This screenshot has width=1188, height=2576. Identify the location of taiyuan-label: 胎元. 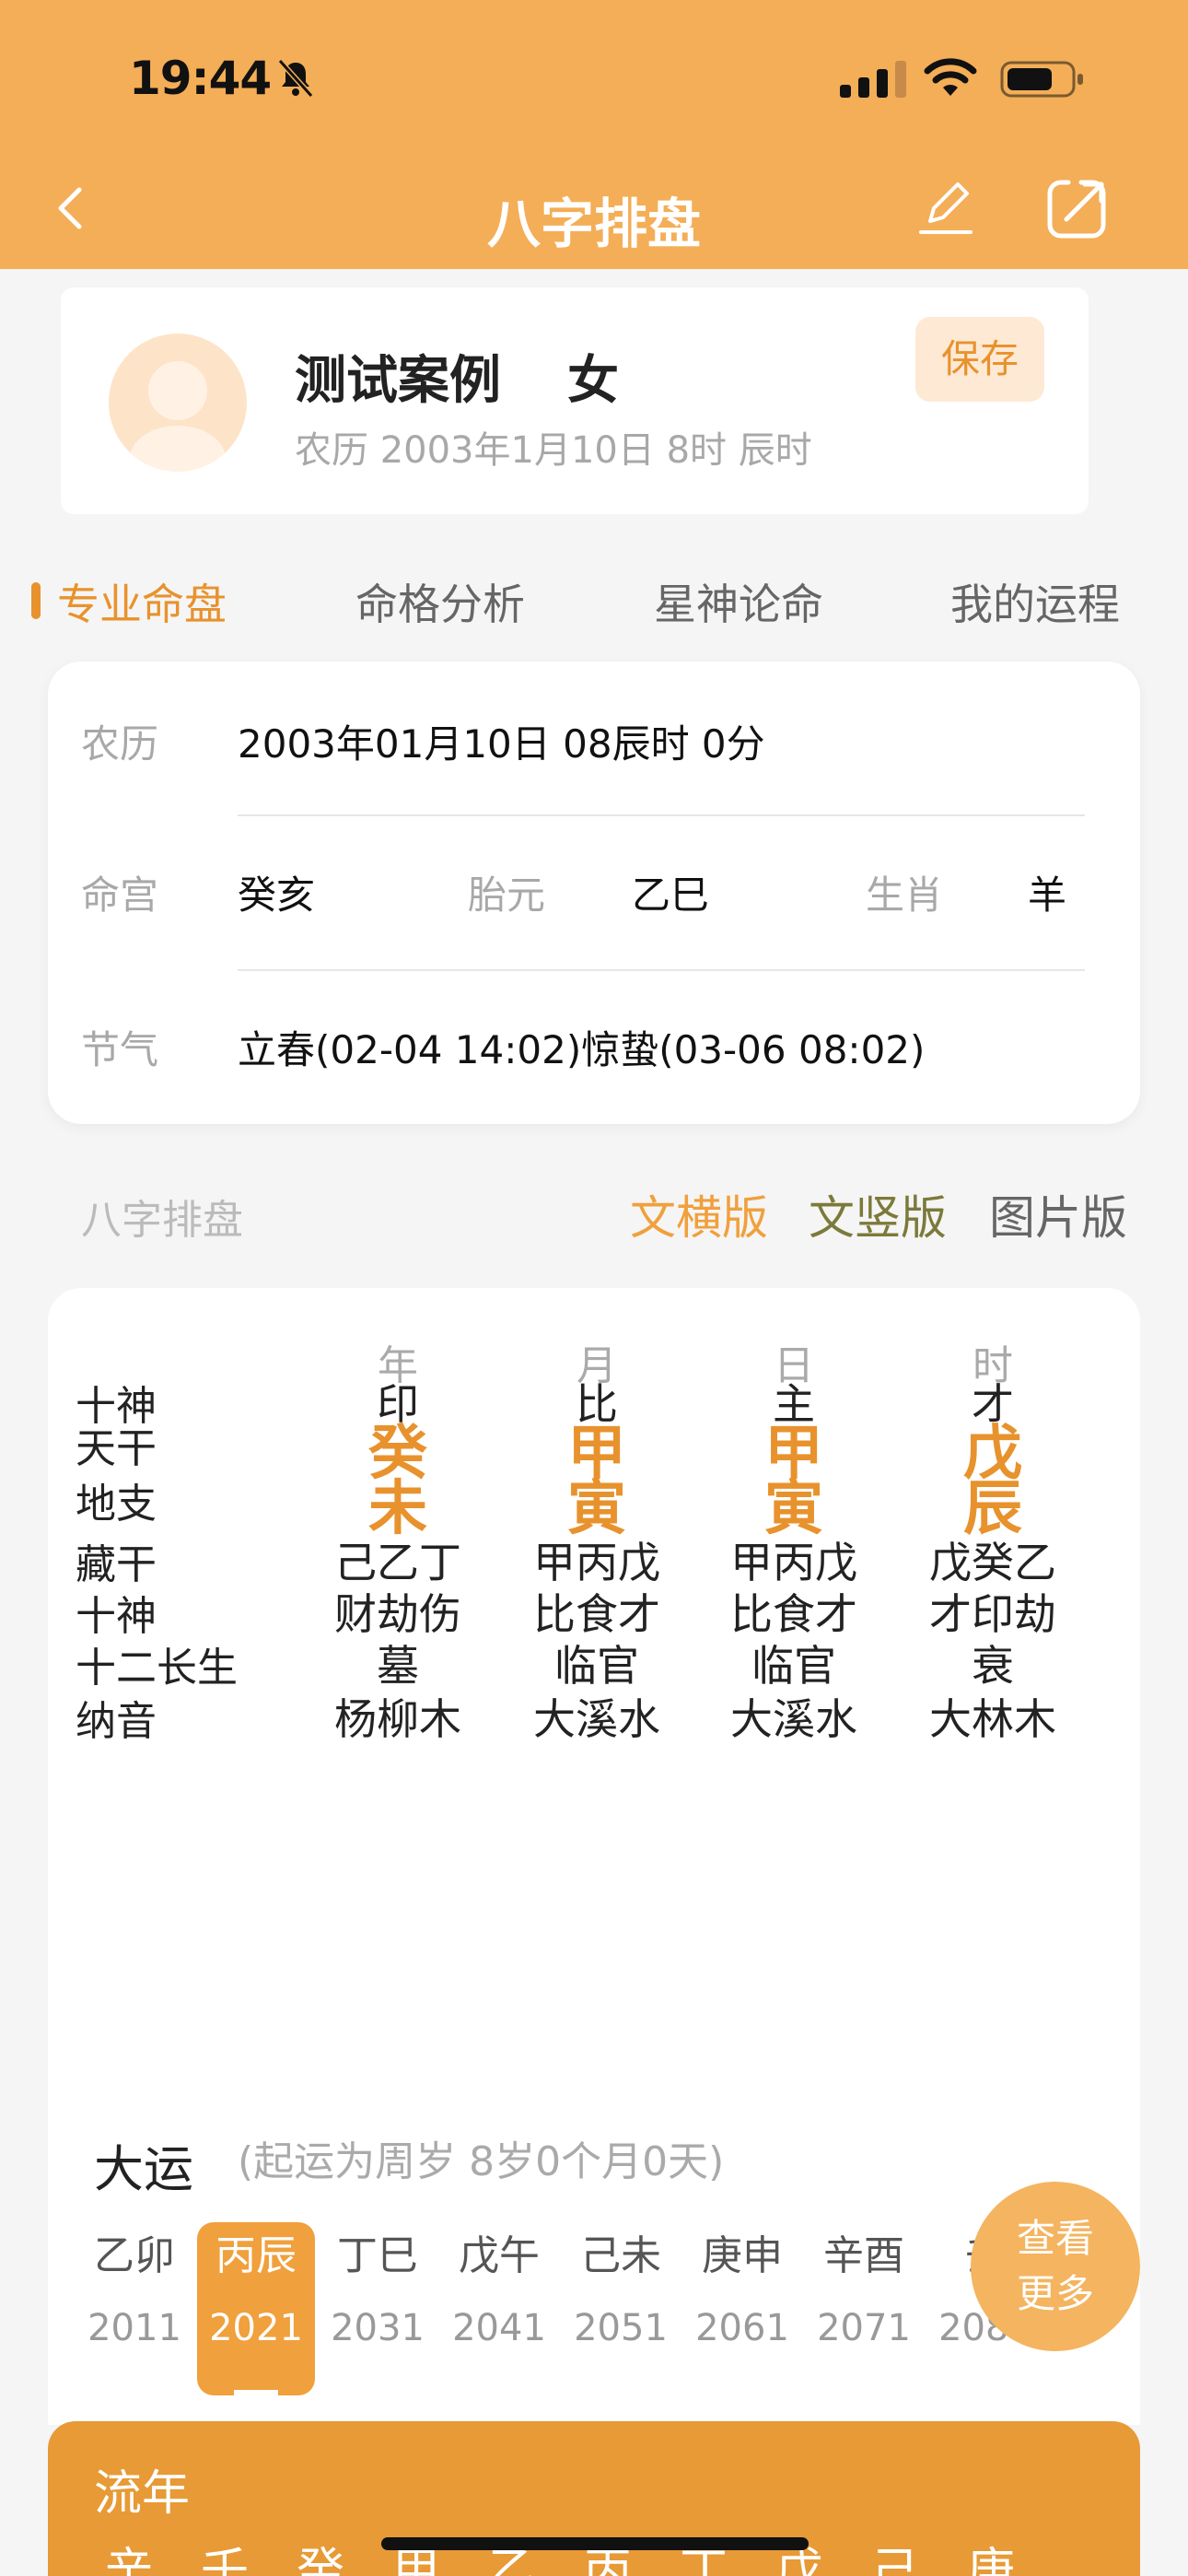
(507, 895).